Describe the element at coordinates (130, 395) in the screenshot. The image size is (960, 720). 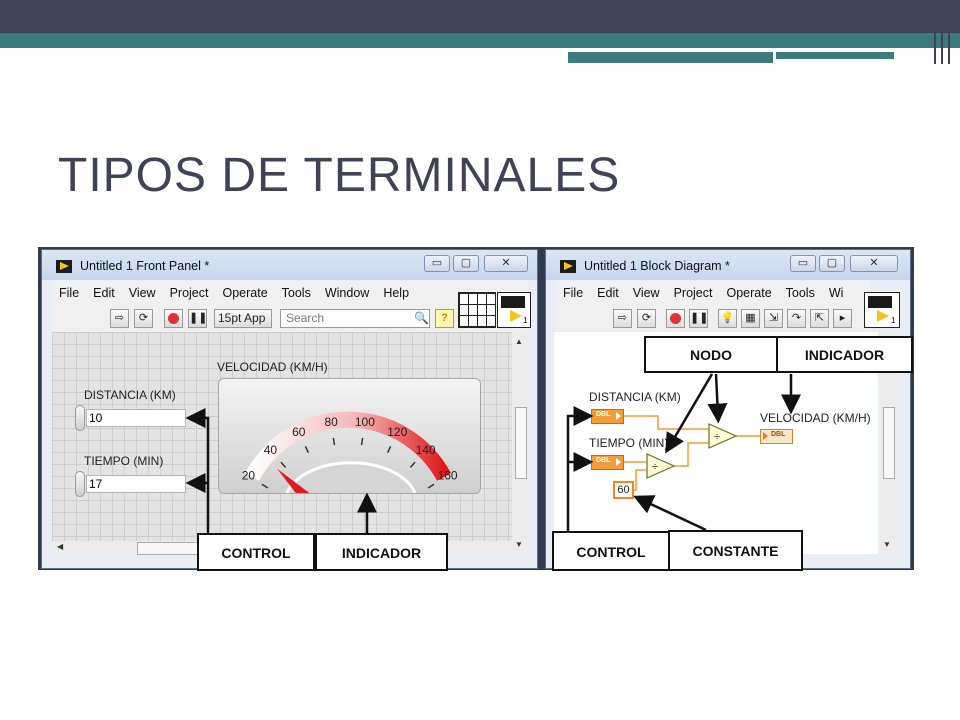
I see `distancia-label: DISTANCIA (KM)` at that location.